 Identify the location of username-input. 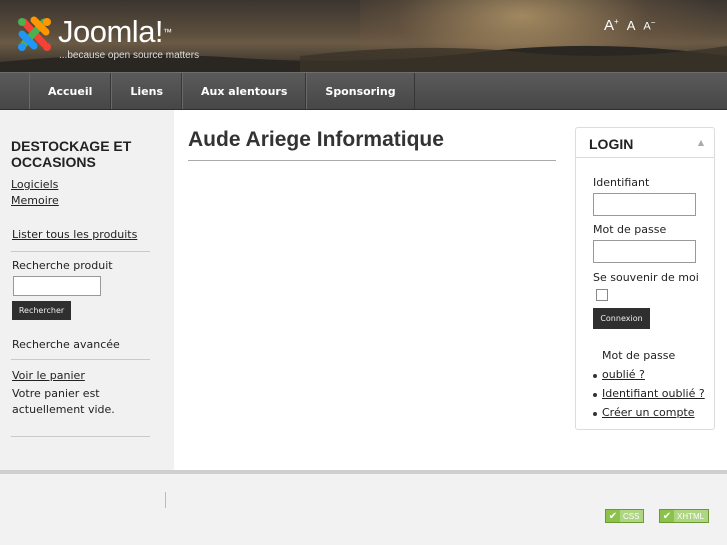
(644, 204).